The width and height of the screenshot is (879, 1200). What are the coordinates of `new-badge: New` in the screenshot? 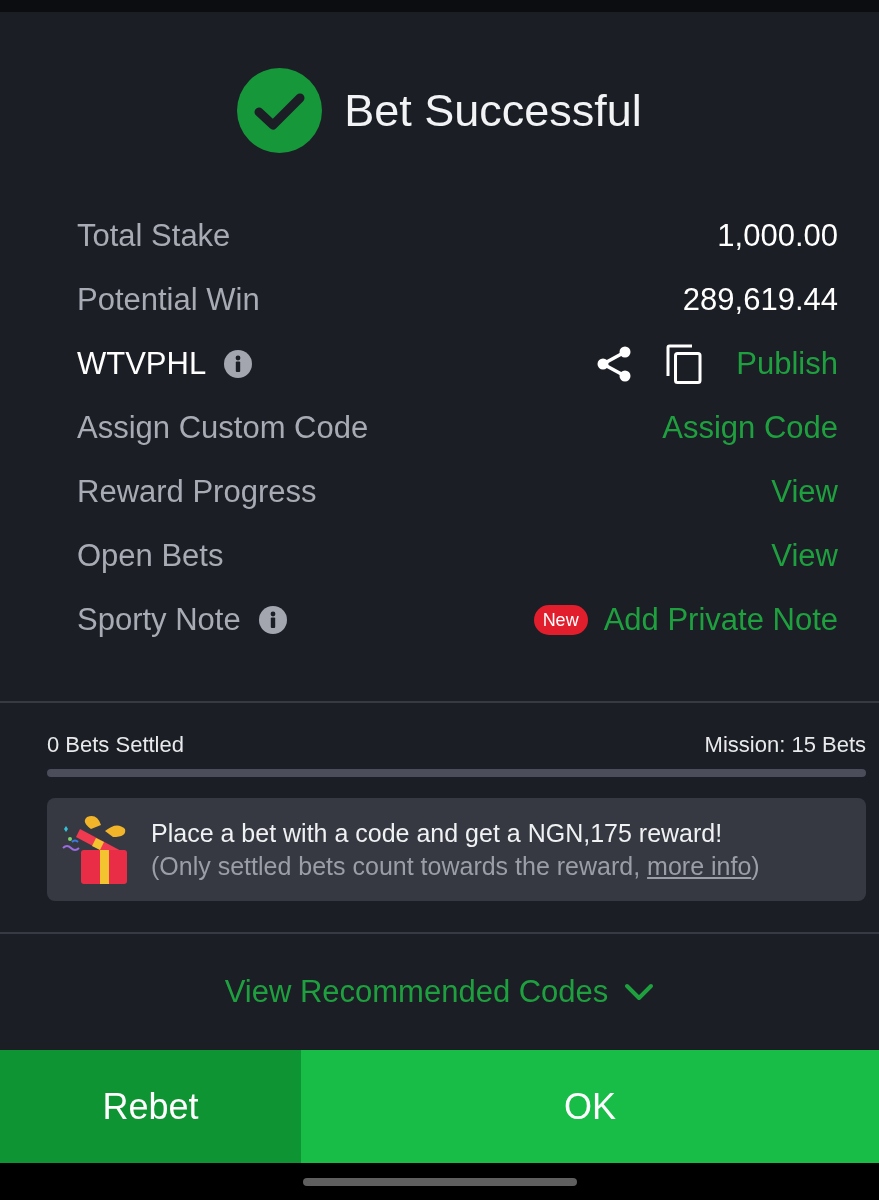 It's located at (560, 620).